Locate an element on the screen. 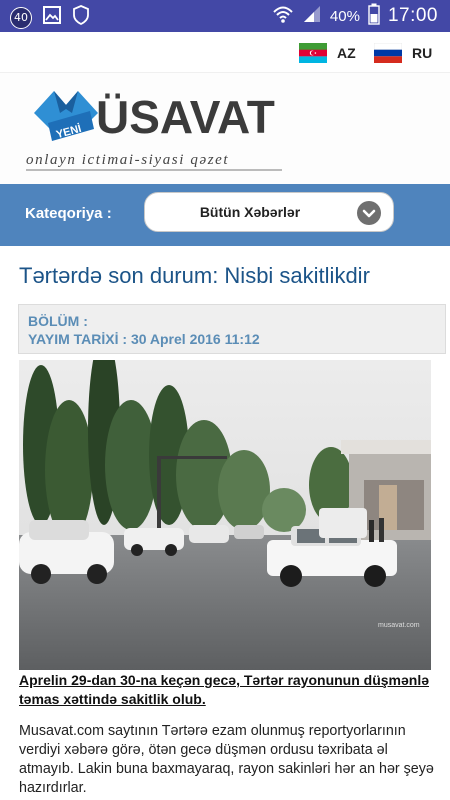 This screenshot has width=450, height=800. article-title: Tərtərdə son durum: Nisbi sakitlikdir is located at coordinates (194, 275).